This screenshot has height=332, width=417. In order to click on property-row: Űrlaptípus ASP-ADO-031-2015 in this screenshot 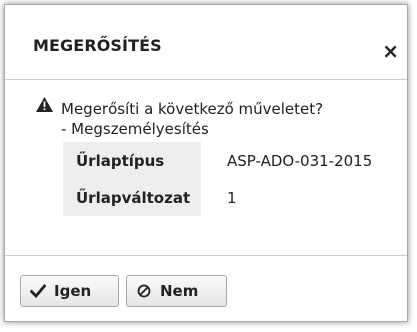, I will do `click(231, 160)`.